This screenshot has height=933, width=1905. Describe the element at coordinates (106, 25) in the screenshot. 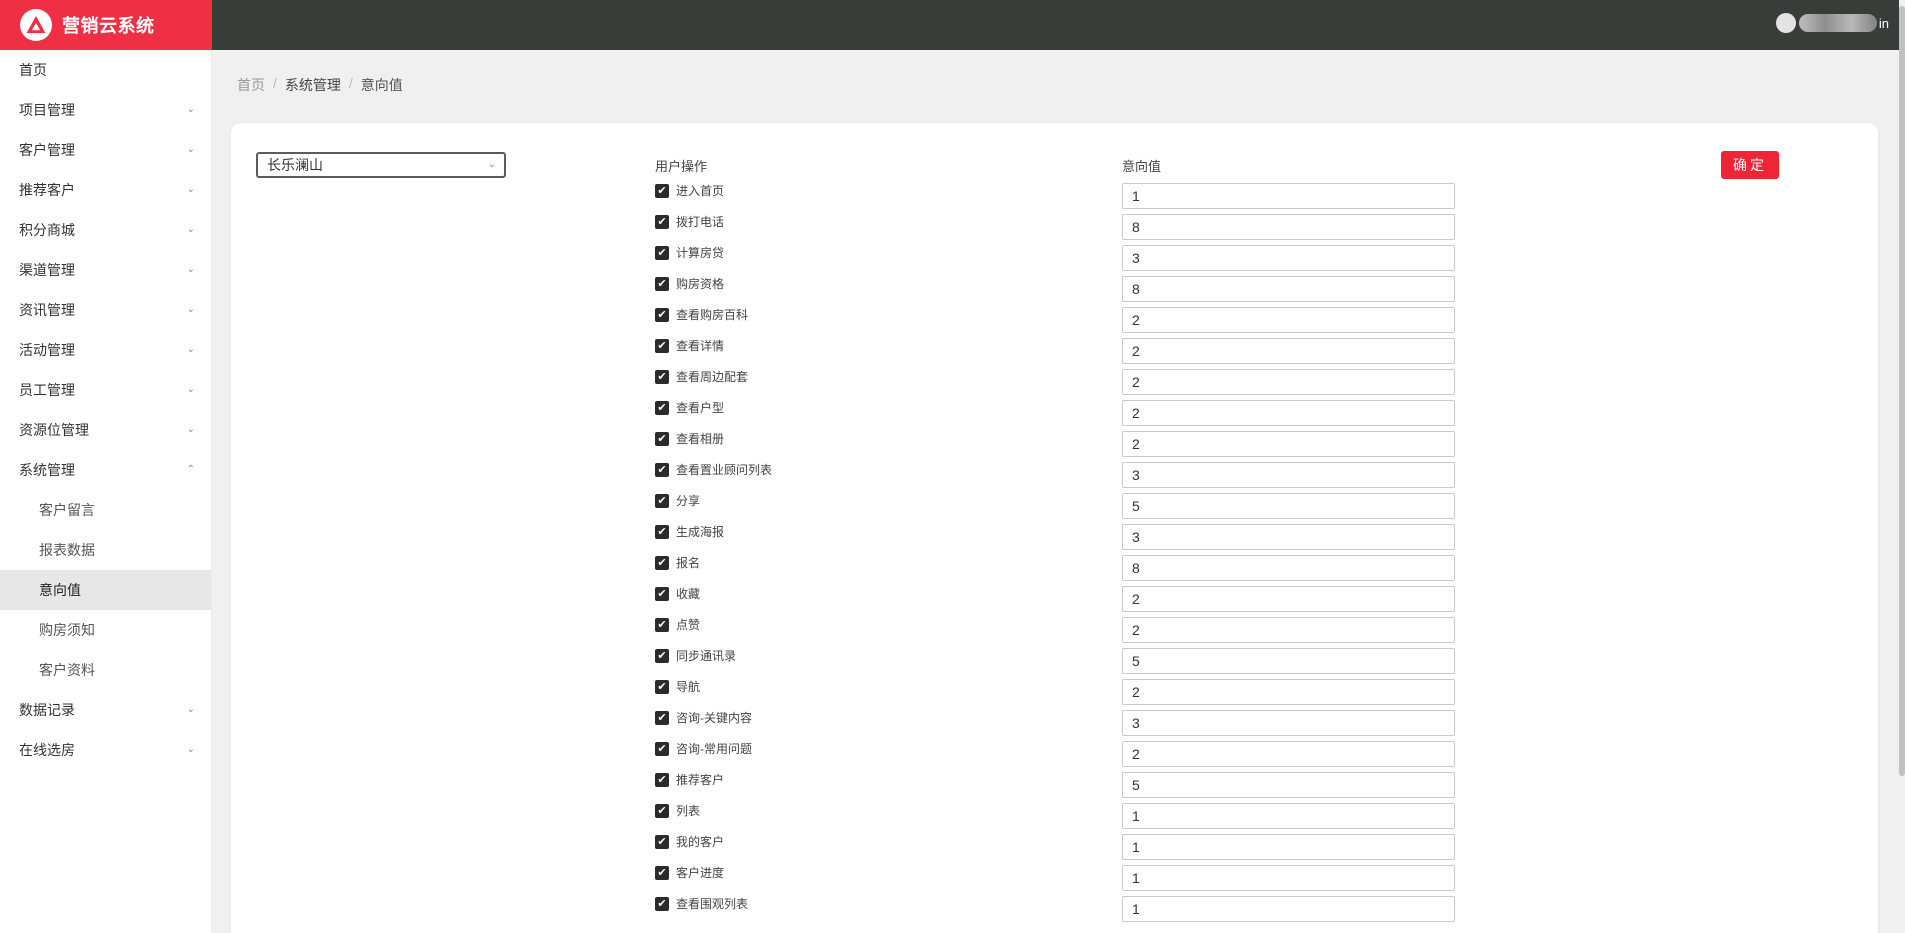

I see `app-logo: 营销云系统` at that location.